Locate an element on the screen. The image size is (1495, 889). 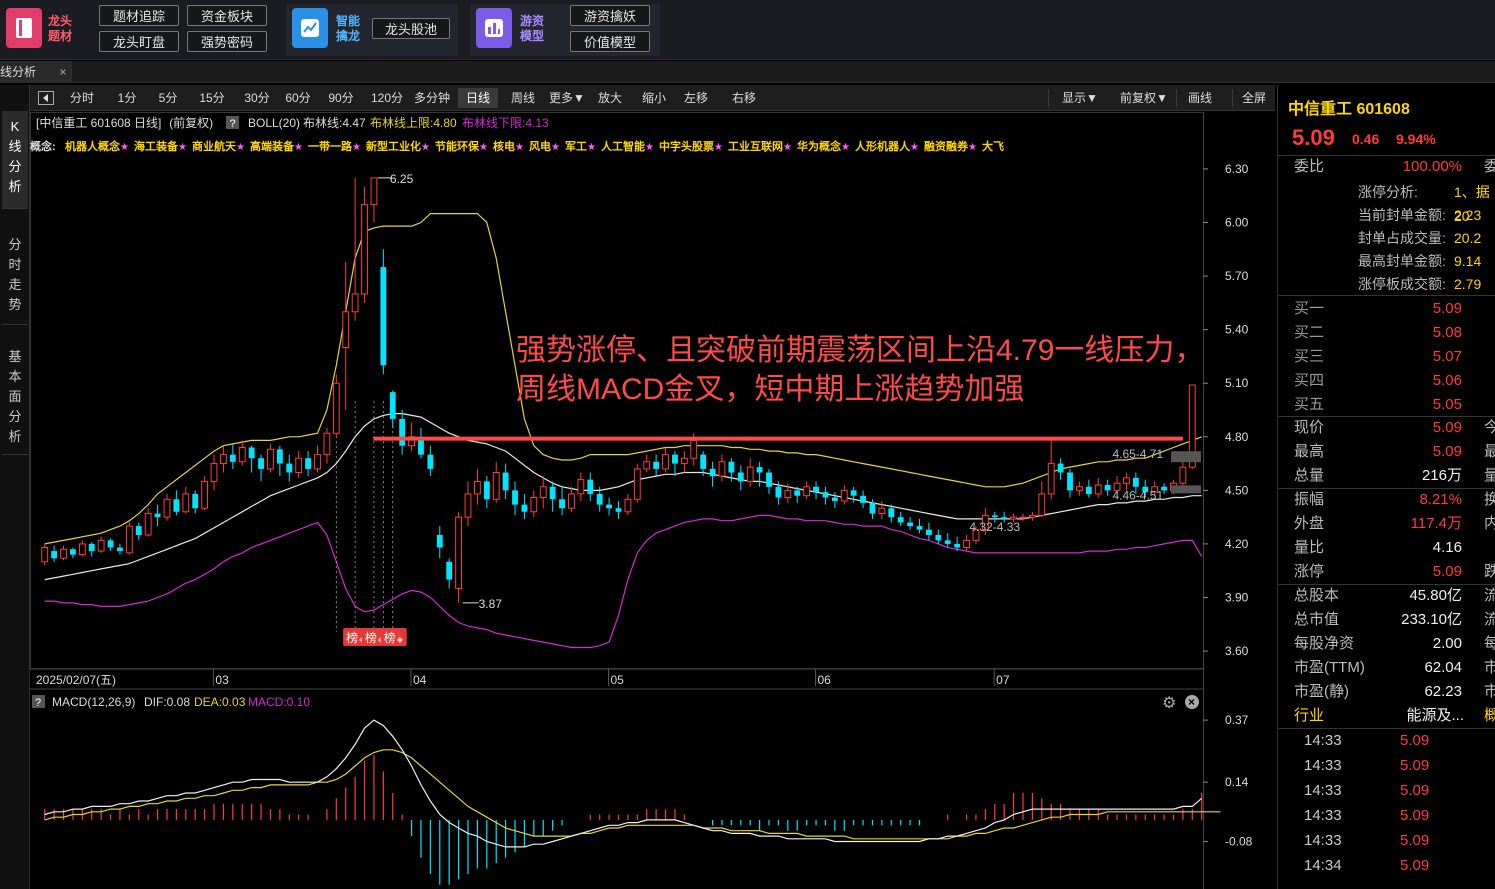
tick-price: 5.09 is located at coordinates (1415, 865).